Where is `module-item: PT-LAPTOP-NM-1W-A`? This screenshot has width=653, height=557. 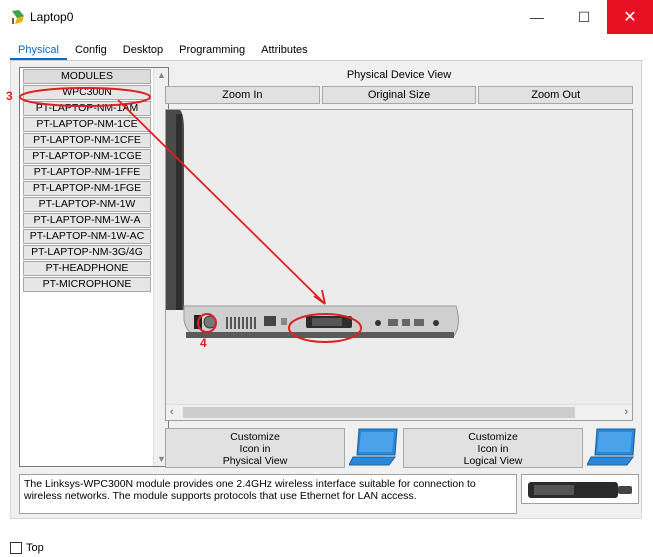 module-item: PT-LAPTOP-NM-1W-A is located at coordinates (87, 220).